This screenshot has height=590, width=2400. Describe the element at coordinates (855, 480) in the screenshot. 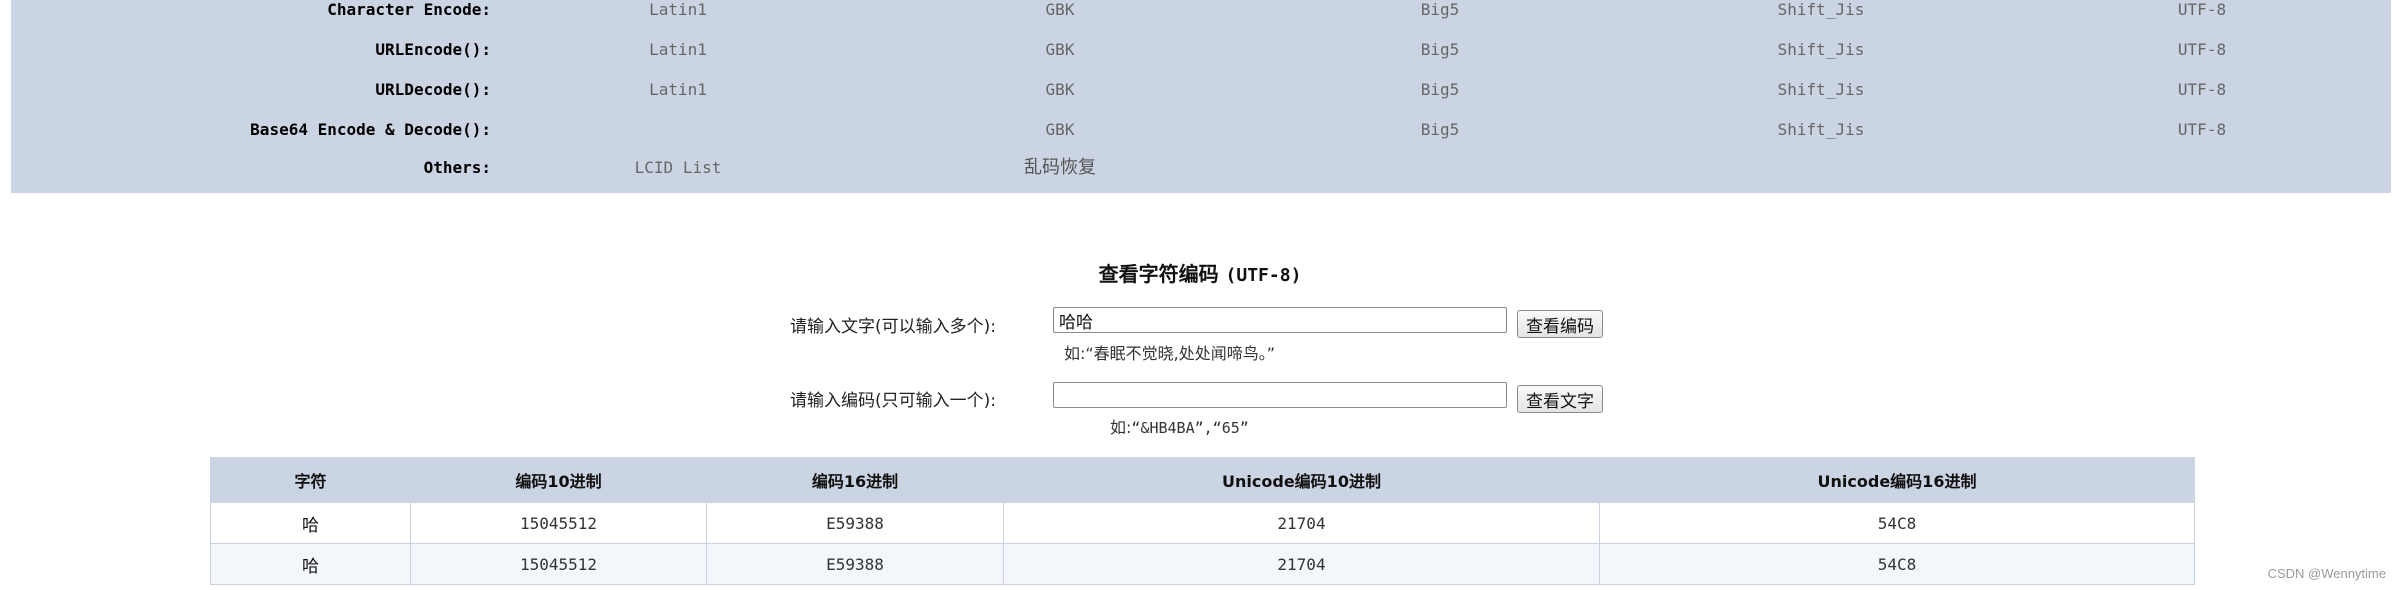

I see `column-header-hex: 编码16进制` at that location.